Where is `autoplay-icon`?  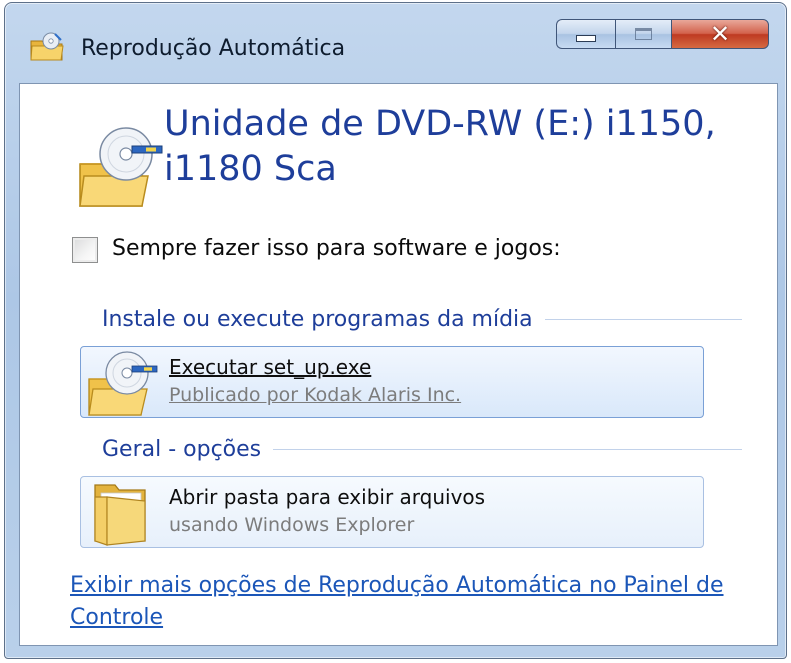
autoplay-icon is located at coordinates (47, 46).